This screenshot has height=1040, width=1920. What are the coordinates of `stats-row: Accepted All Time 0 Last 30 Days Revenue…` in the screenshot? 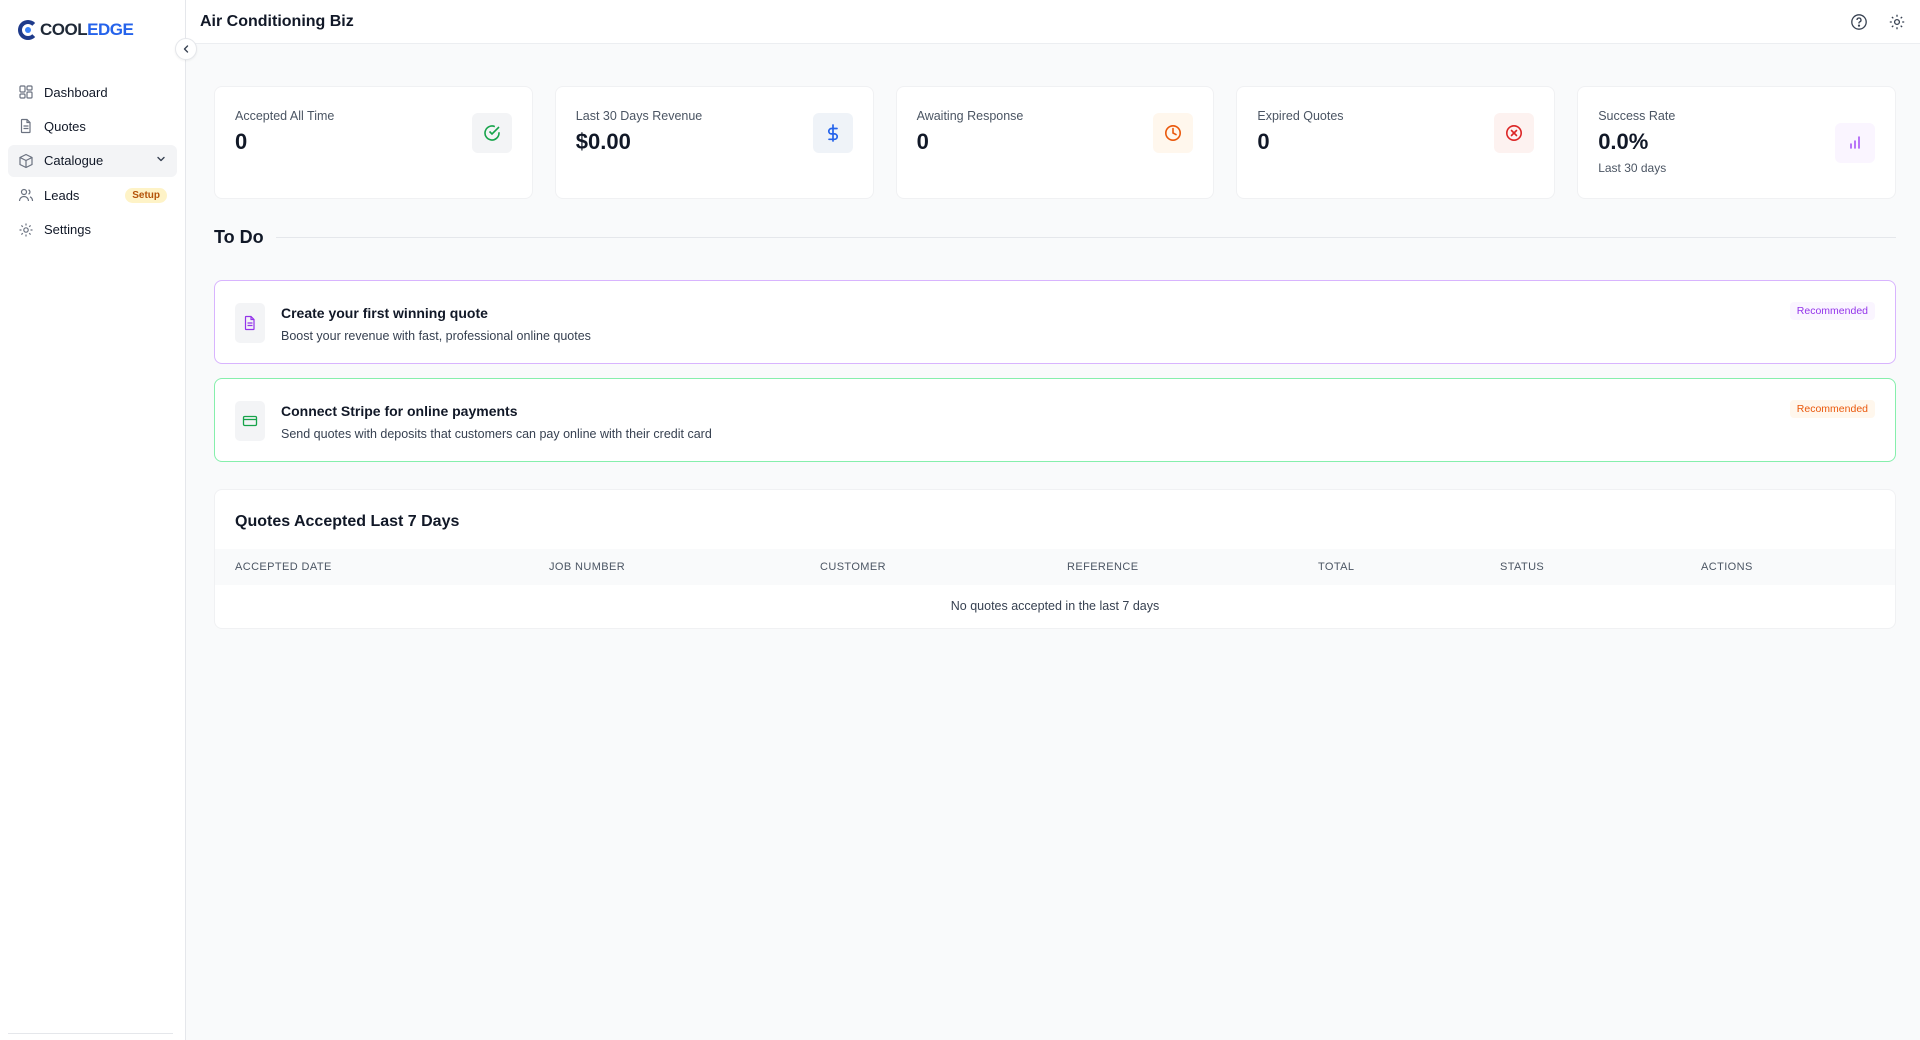 It's located at (1055, 142).